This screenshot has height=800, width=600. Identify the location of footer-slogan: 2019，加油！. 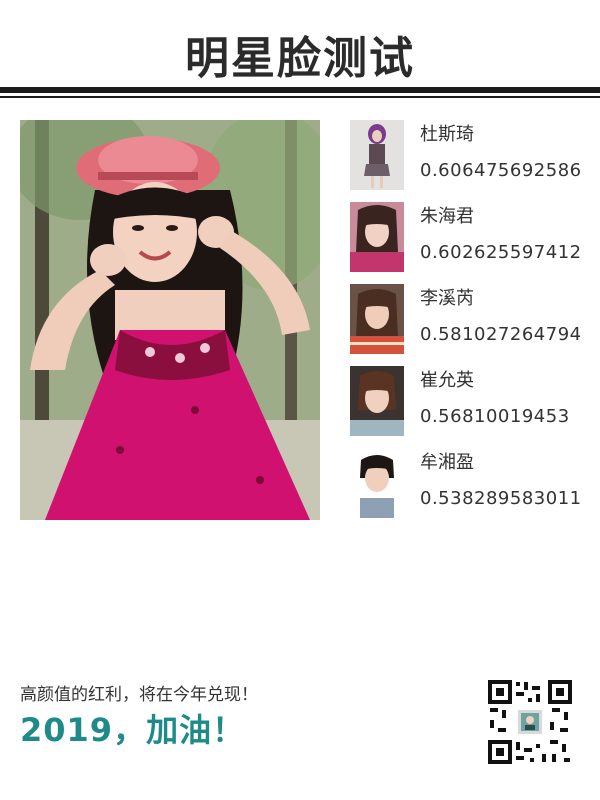
(133, 730).